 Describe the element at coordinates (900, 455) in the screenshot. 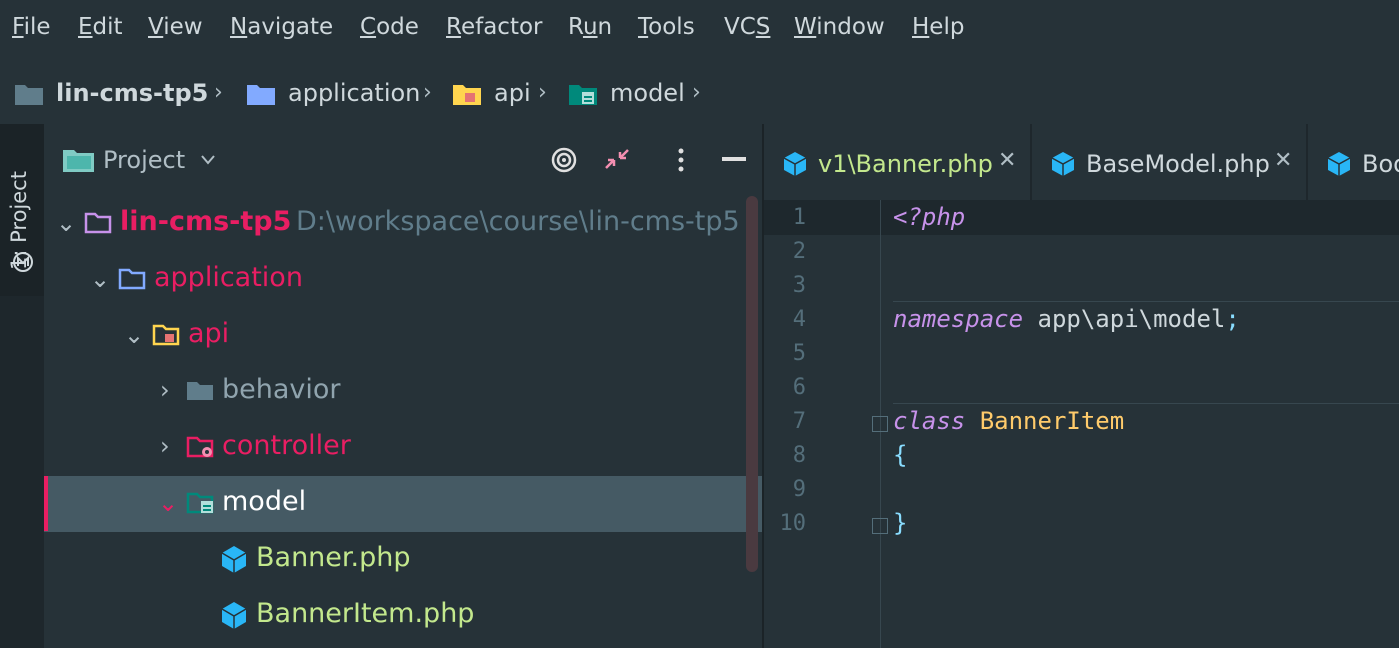

I see `code-open-brace: {` at that location.